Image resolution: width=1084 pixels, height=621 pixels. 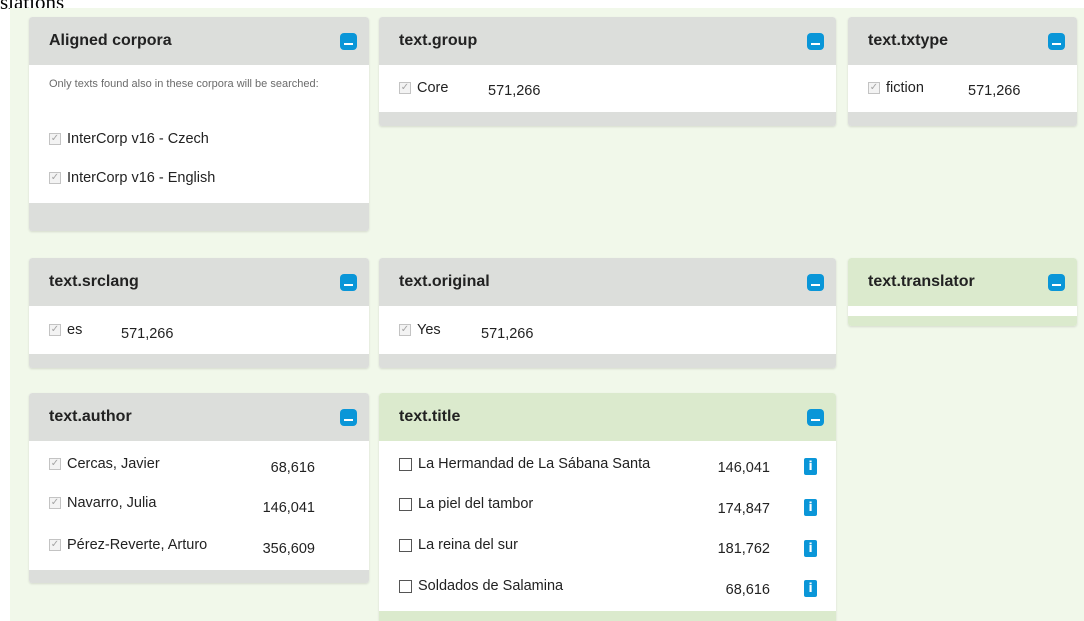 What do you see at coordinates (429, 330) in the screenshot?
I see `item-label: Yes` at bounding box center [429, 330].